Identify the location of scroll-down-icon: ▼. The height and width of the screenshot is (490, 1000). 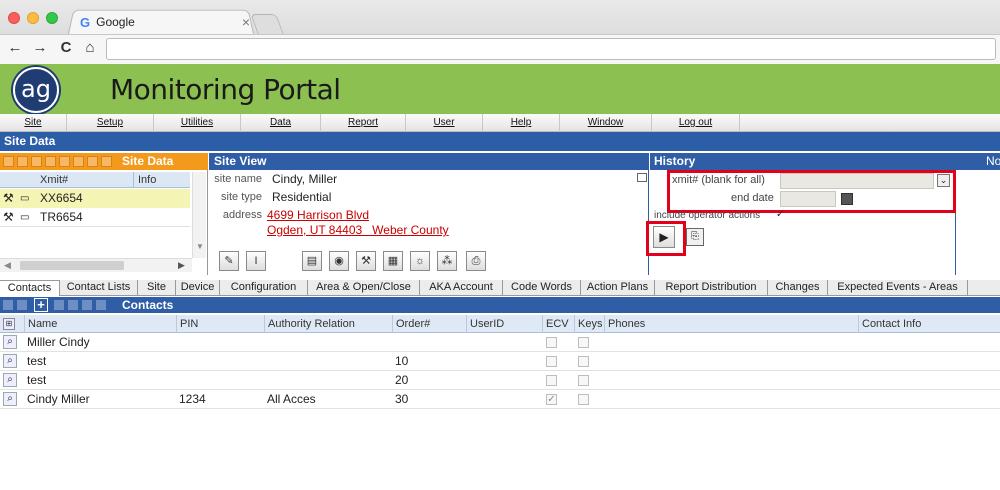
(200, 246).